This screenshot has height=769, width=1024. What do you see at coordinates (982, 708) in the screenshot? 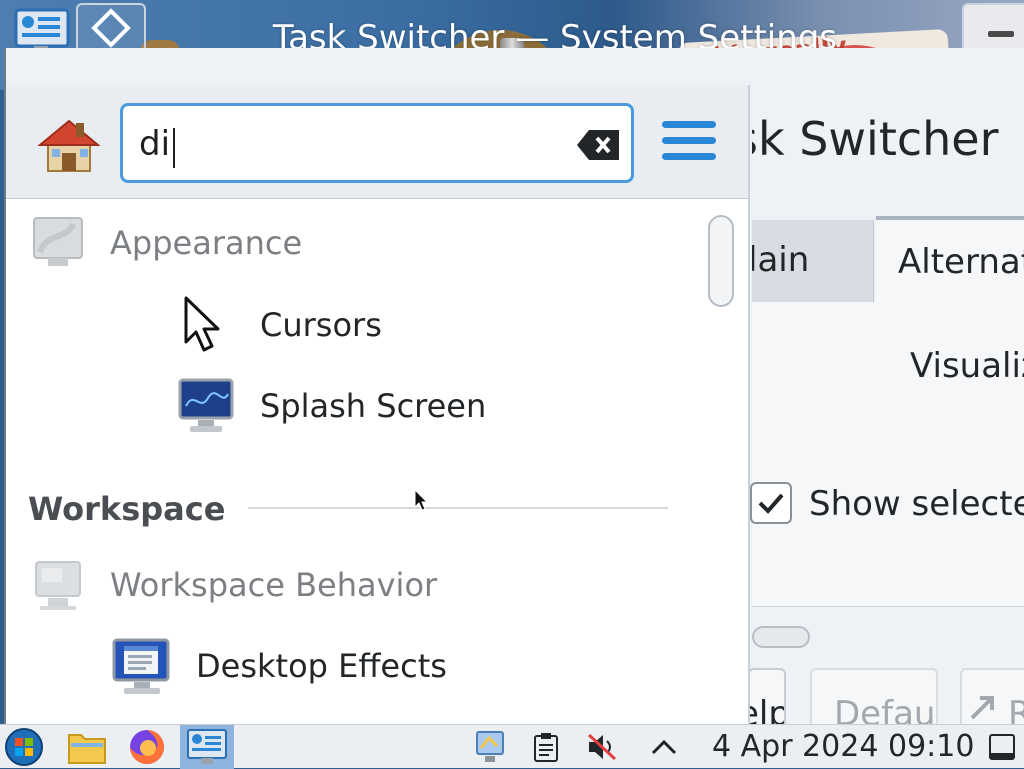
I see `reset-arrow-icon` at bounding box center [982, 708].